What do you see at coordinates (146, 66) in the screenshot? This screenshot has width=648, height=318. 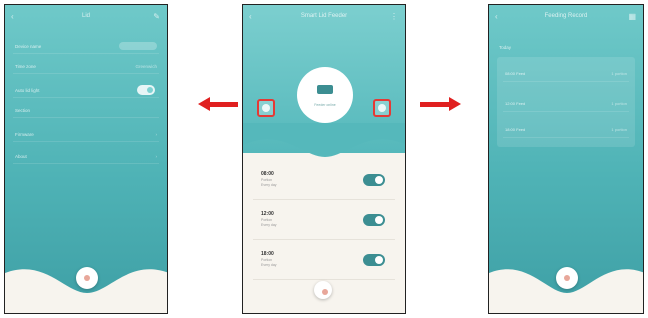 I see `row-value: Greenwich` at bounding box center [146, 66].